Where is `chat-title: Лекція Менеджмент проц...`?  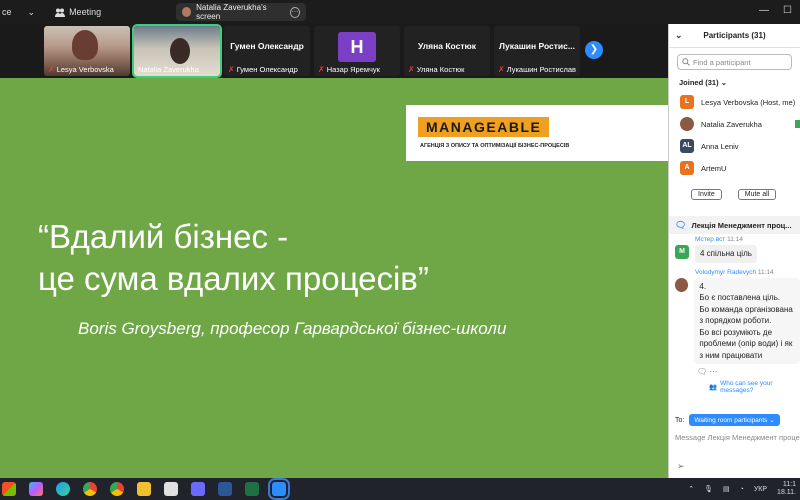 chat-title: Лекція Менеджмент проц... is located at coordinates (741, 225).